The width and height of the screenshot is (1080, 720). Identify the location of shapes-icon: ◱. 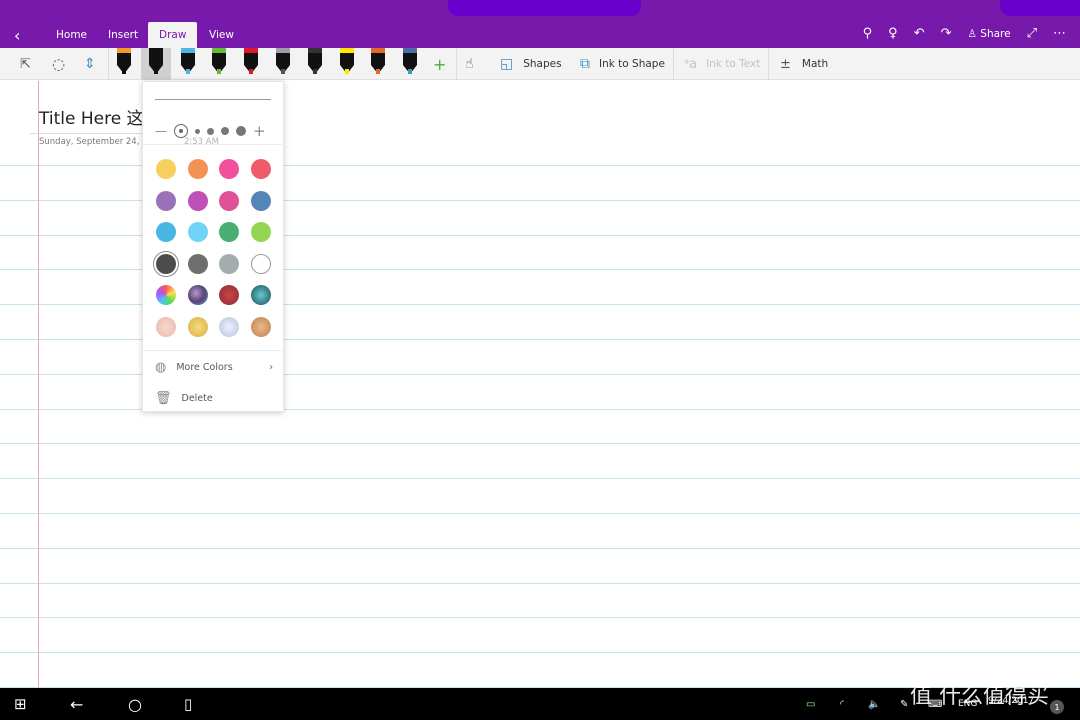
(507, 64).